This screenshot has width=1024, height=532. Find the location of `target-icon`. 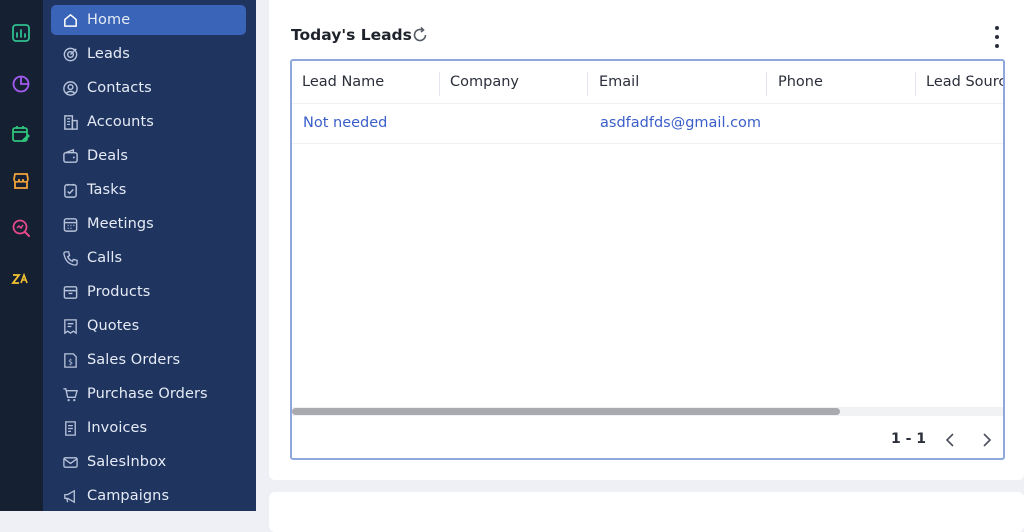

target-icon is located at coordinates (70, 54).